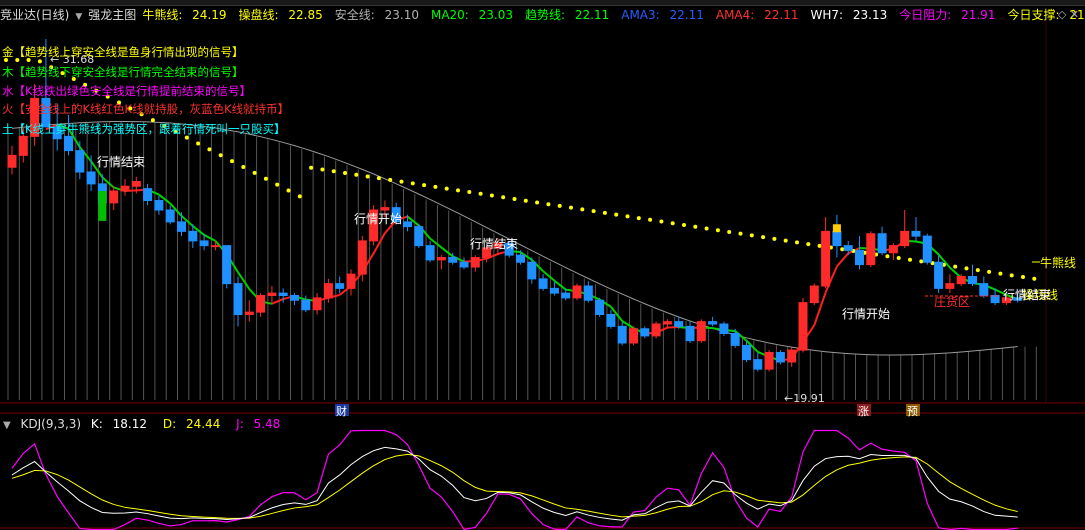  What do you see at coordinates (341, 411) in the screenshot?
I see `marker-label: 财` at bounding box center [341, 411].